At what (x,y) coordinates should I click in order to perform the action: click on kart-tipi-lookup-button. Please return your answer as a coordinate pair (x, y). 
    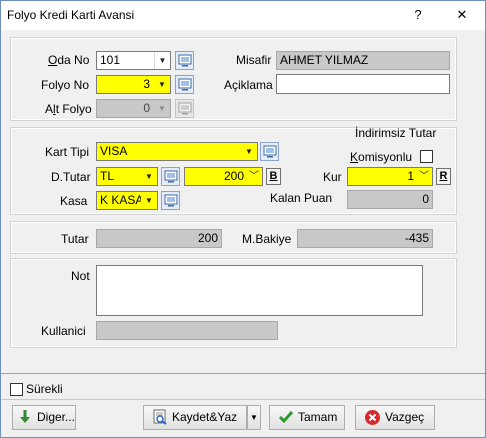
    Looking at the image, I should click on (269, 151).